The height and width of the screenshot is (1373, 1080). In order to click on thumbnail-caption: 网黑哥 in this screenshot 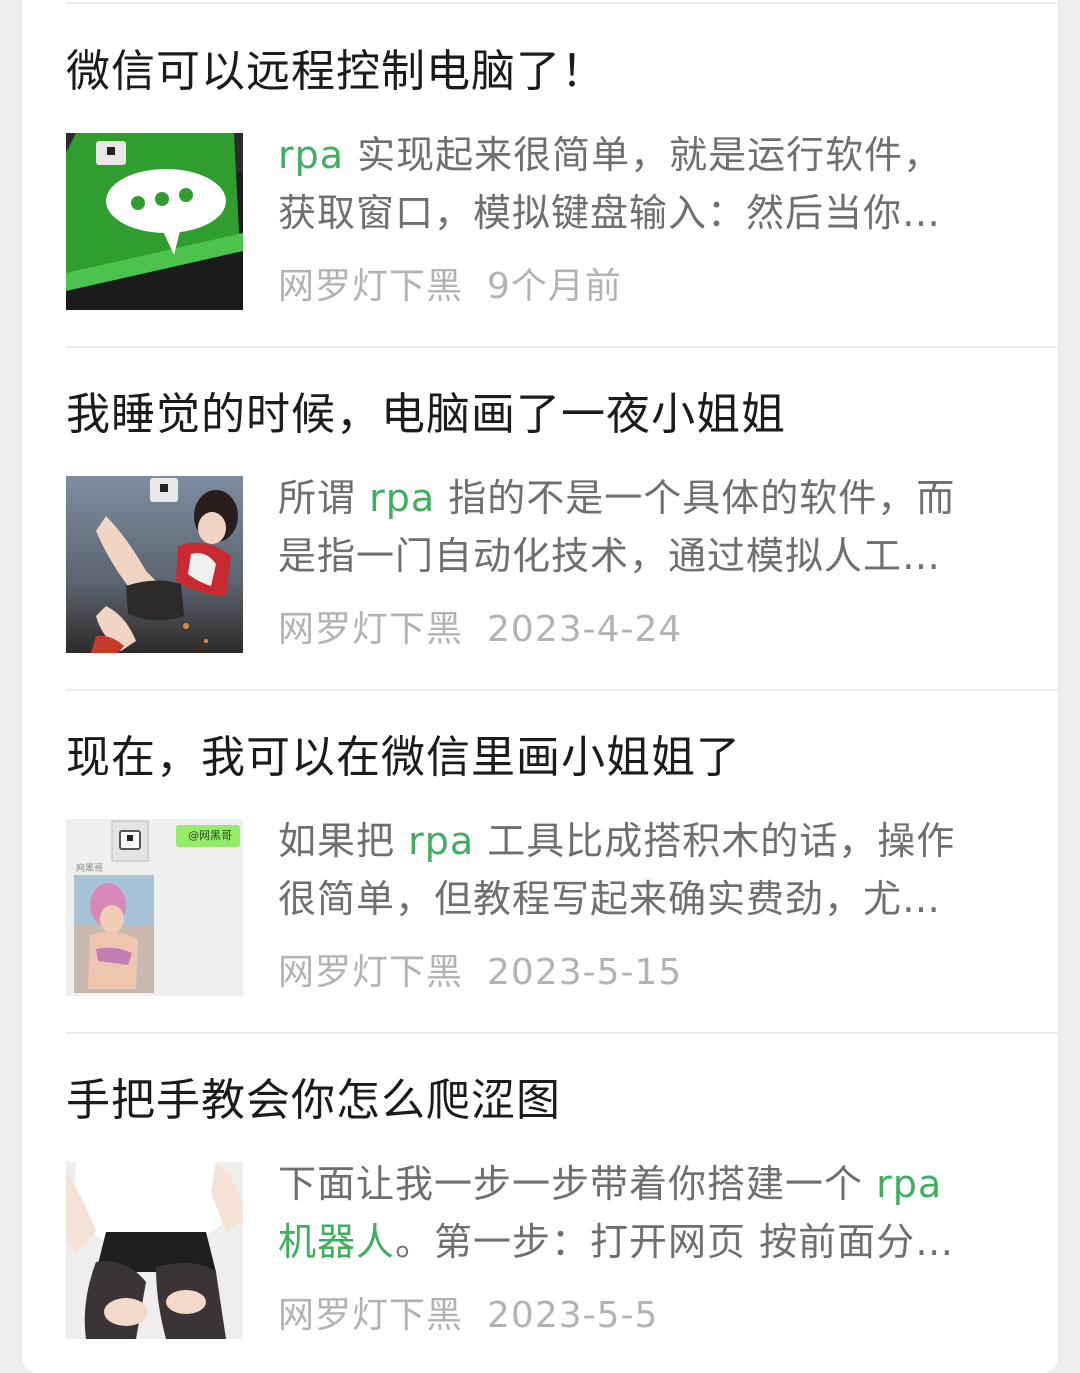, I will do `click(90, 869)`.